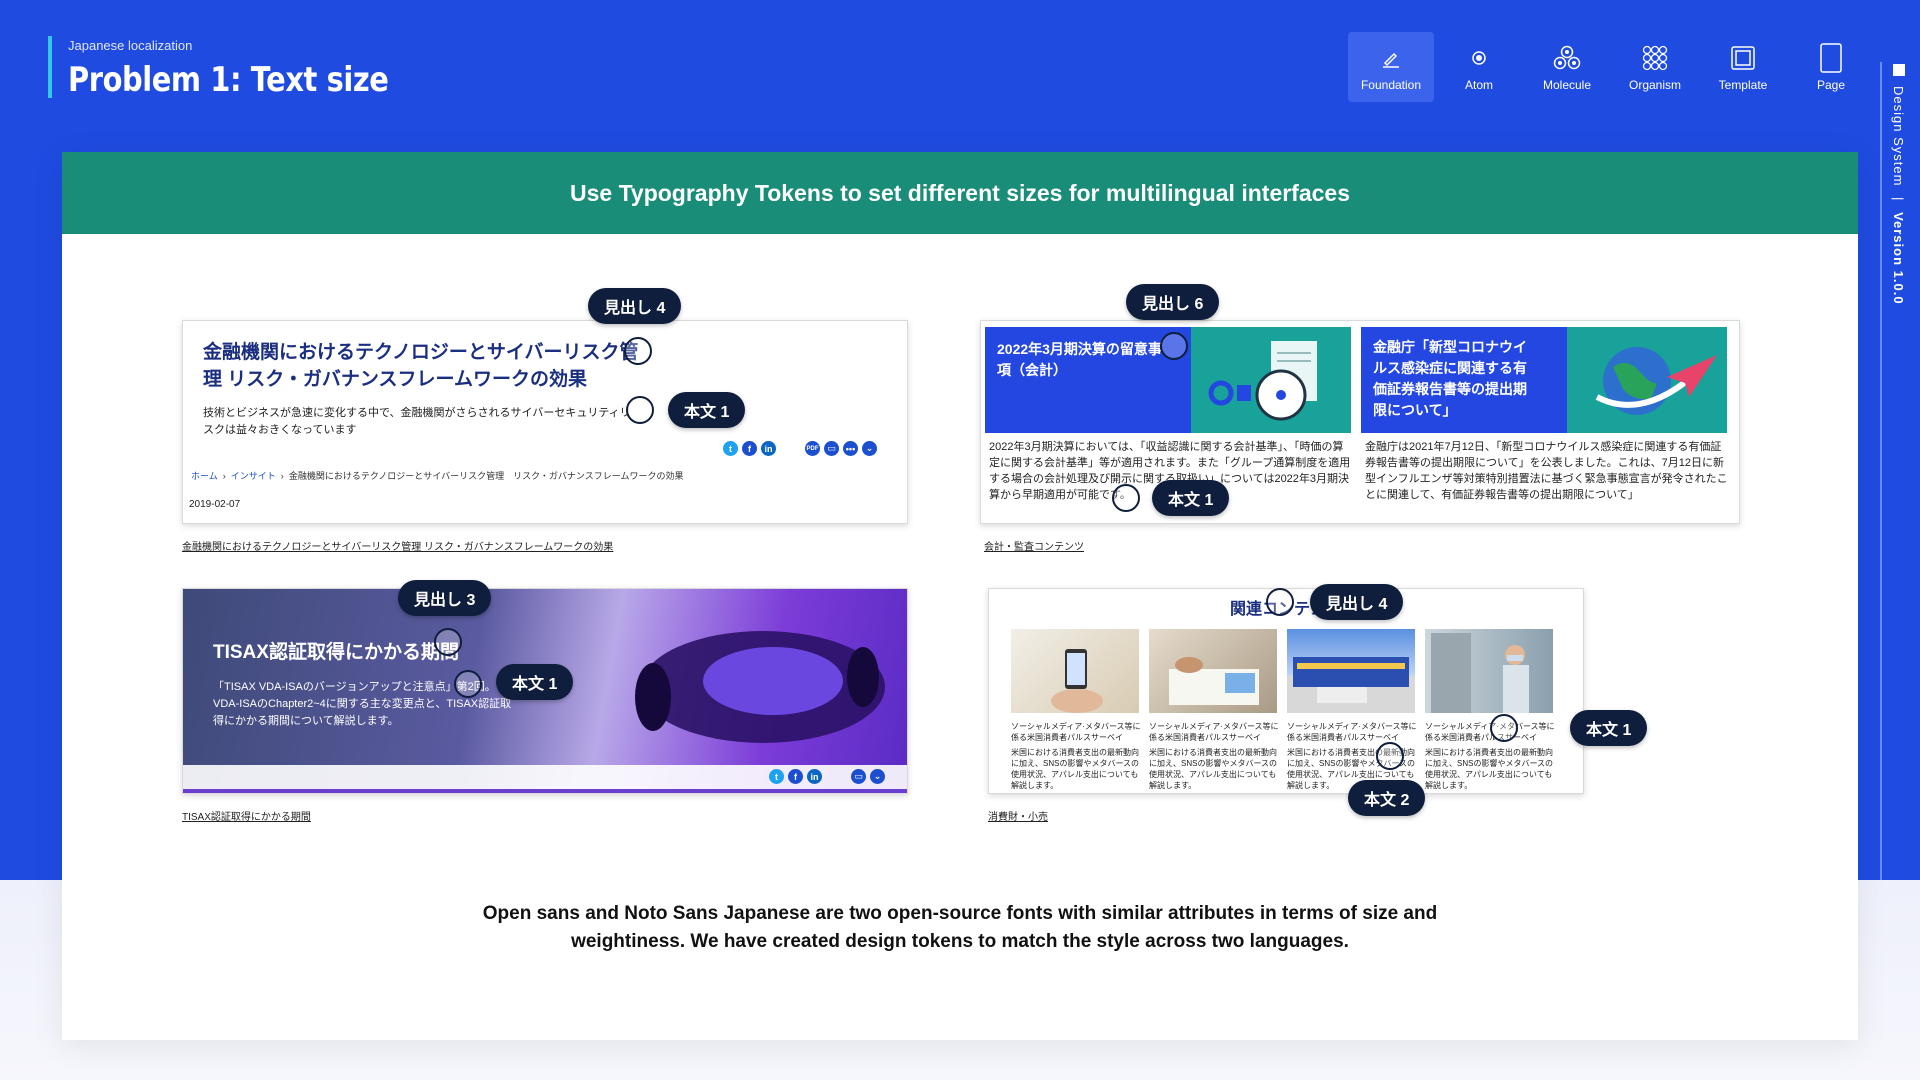 The image size is (1920, 1080). What do you see at coordinates (1898, 258) in the screenshot?
I see `version-text: Version 1.0.0` at bounding box center [1898, 258].